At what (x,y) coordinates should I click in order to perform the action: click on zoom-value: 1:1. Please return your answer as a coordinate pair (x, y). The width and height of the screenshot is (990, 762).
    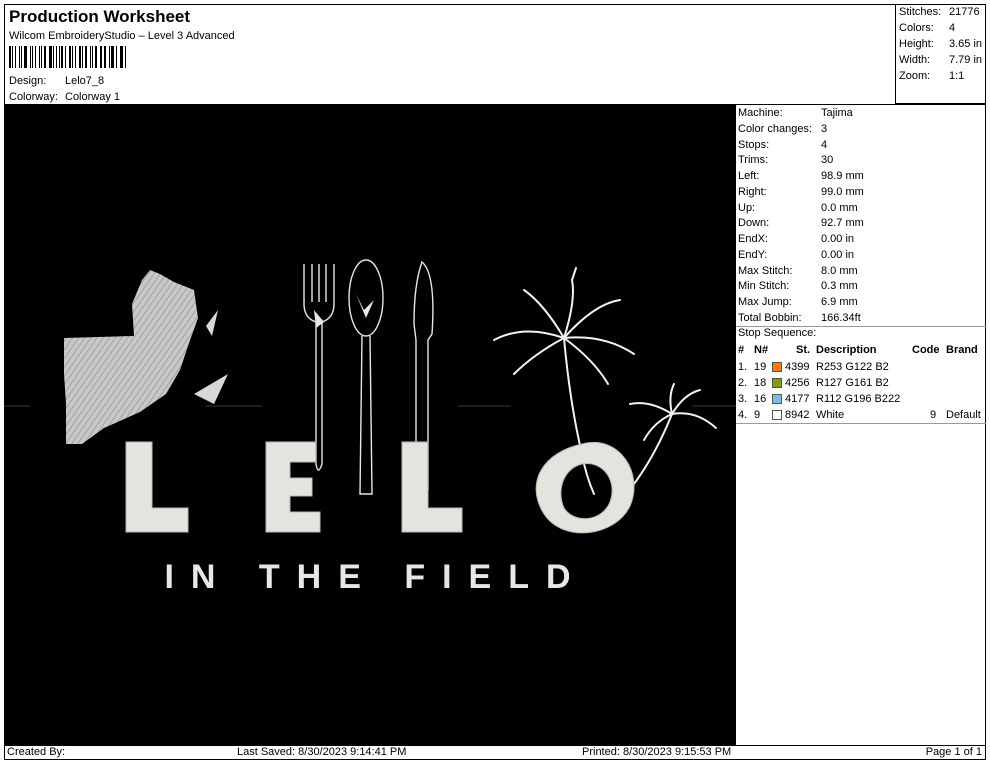
    Looking at the image, I should click on (957, 76).